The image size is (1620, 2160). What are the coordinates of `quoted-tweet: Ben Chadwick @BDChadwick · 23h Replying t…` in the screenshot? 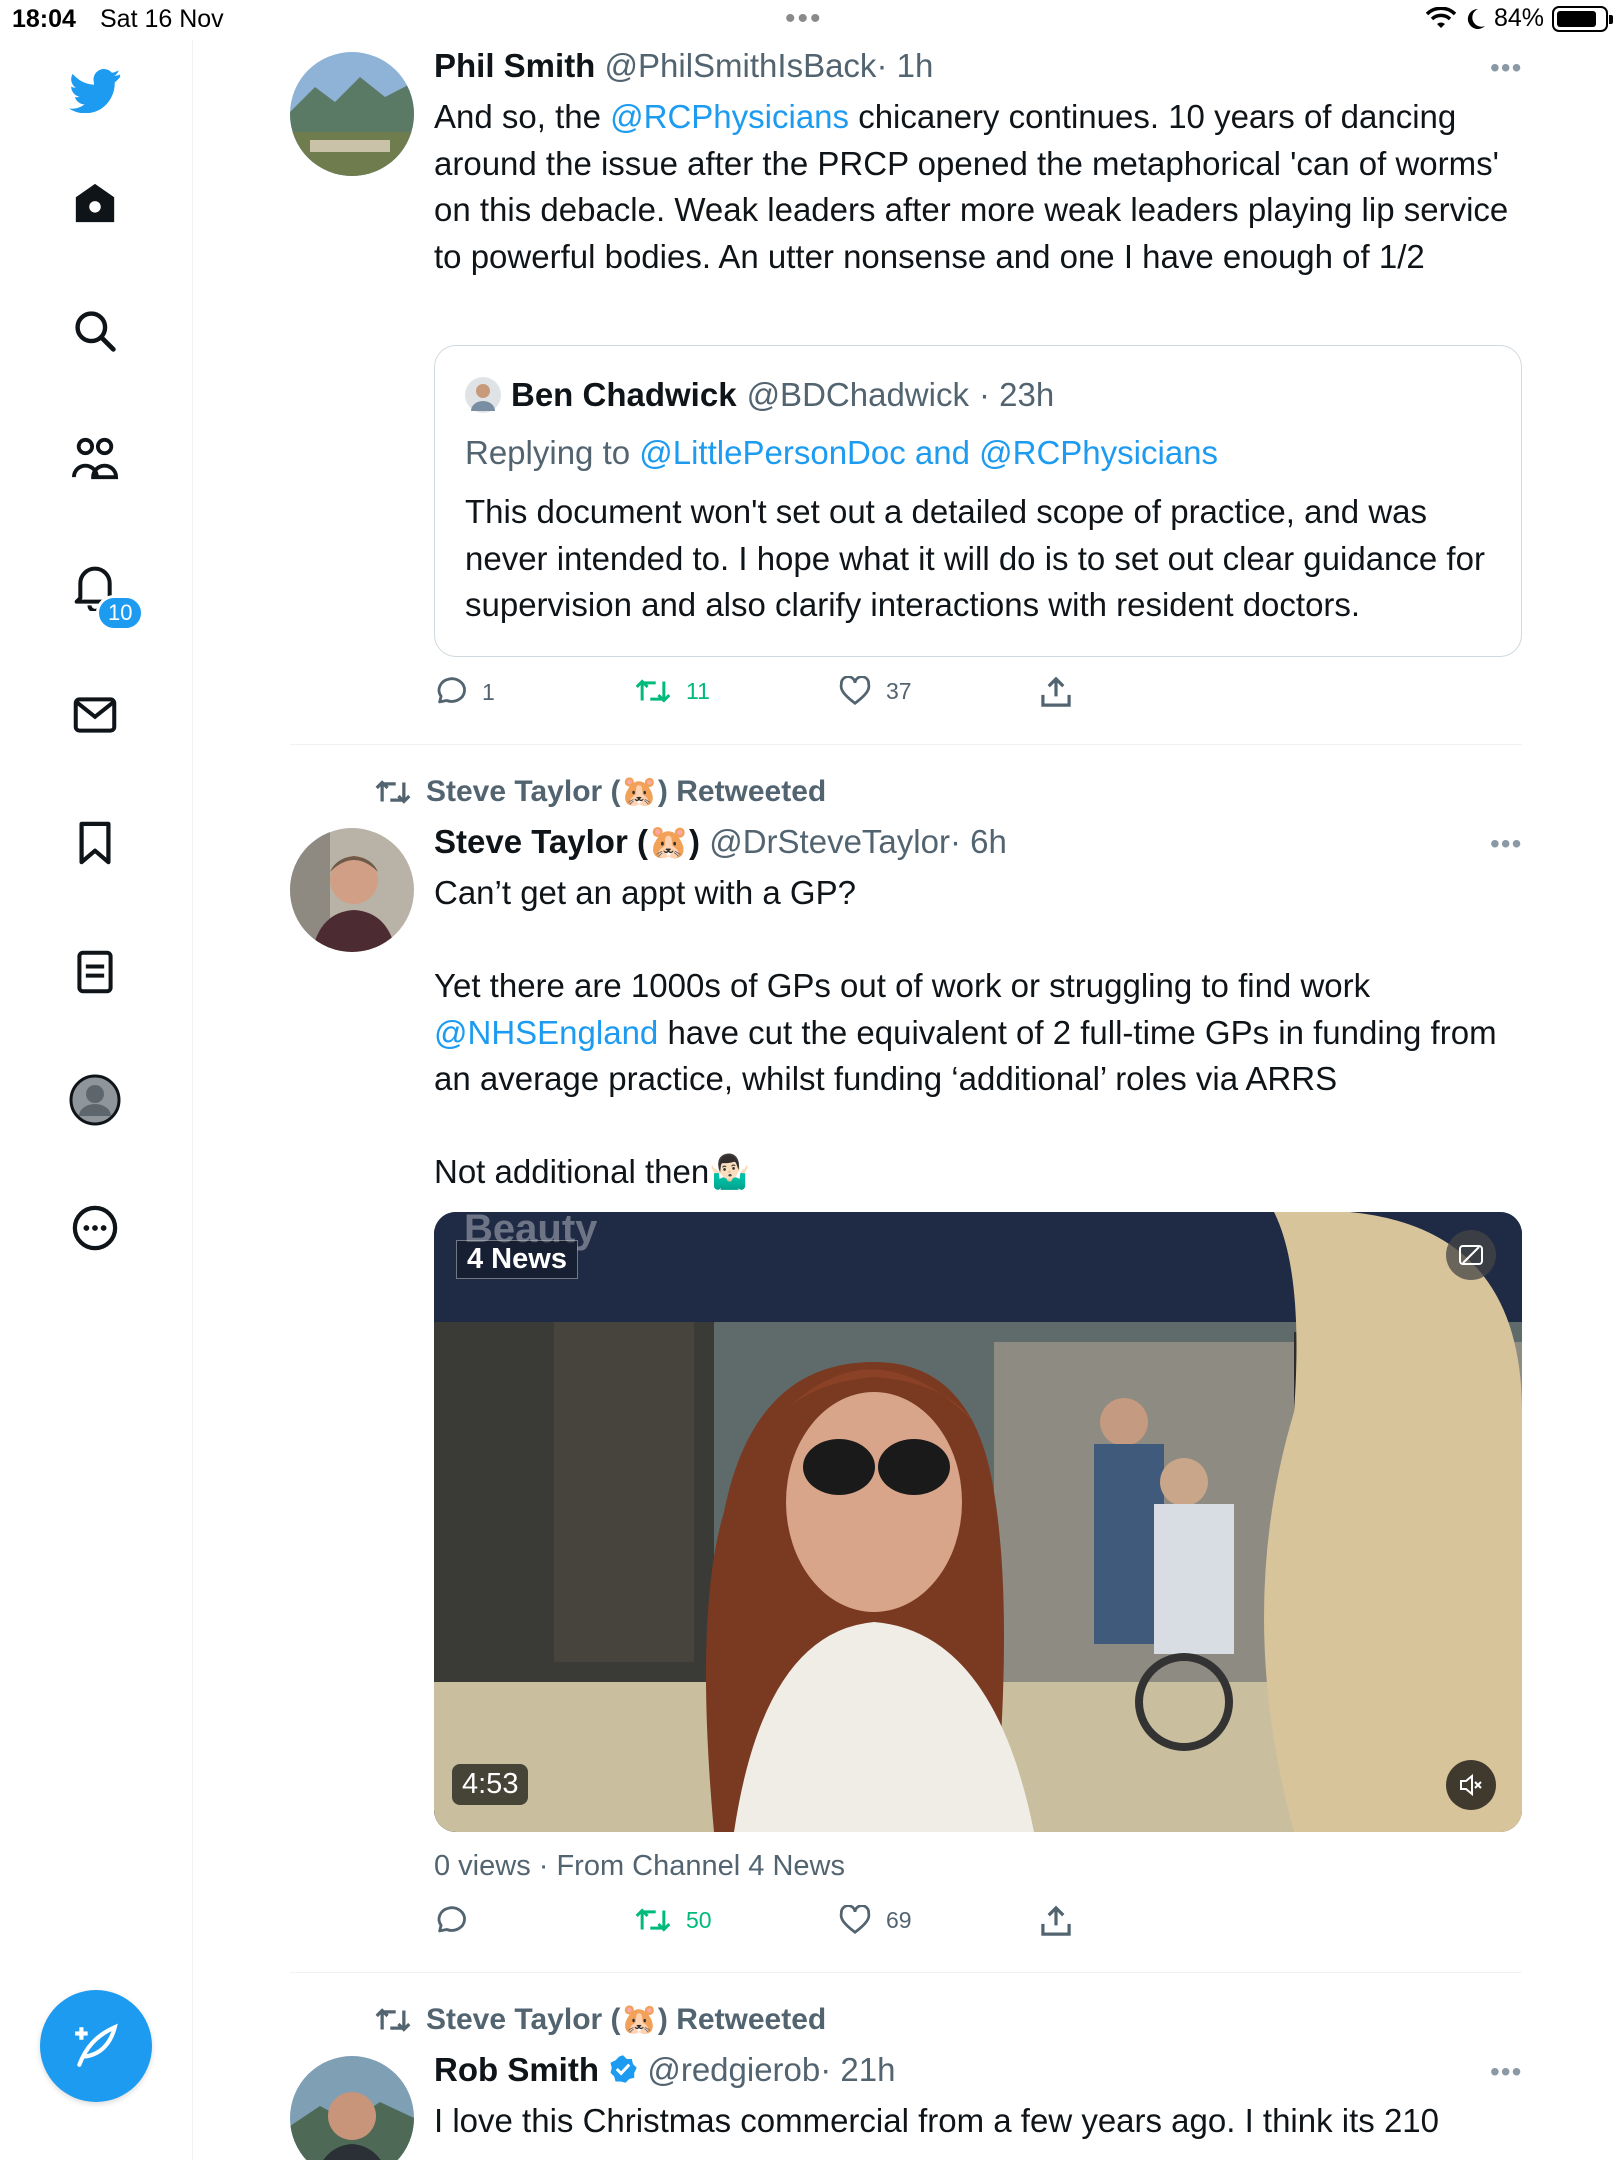 It's located at (978, 501).